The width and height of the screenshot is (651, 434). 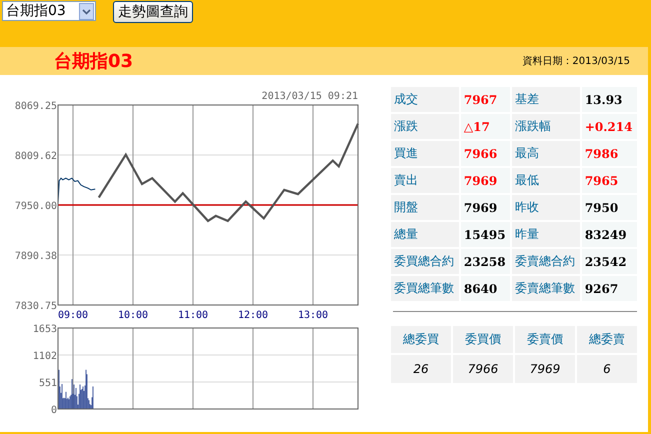 I want to click on y-axis-label: 1653, so click(x=44, y=329).